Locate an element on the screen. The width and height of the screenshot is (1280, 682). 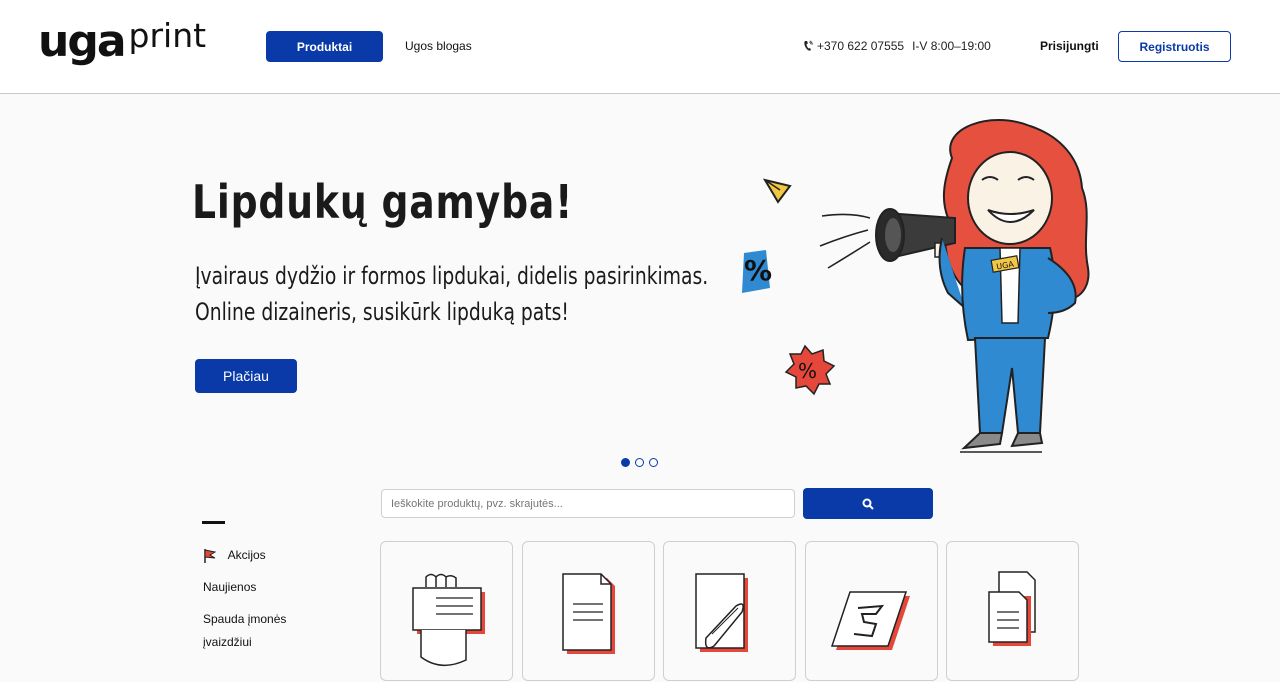
login-link: Prisijungti is located at coordinates (1069, 46).